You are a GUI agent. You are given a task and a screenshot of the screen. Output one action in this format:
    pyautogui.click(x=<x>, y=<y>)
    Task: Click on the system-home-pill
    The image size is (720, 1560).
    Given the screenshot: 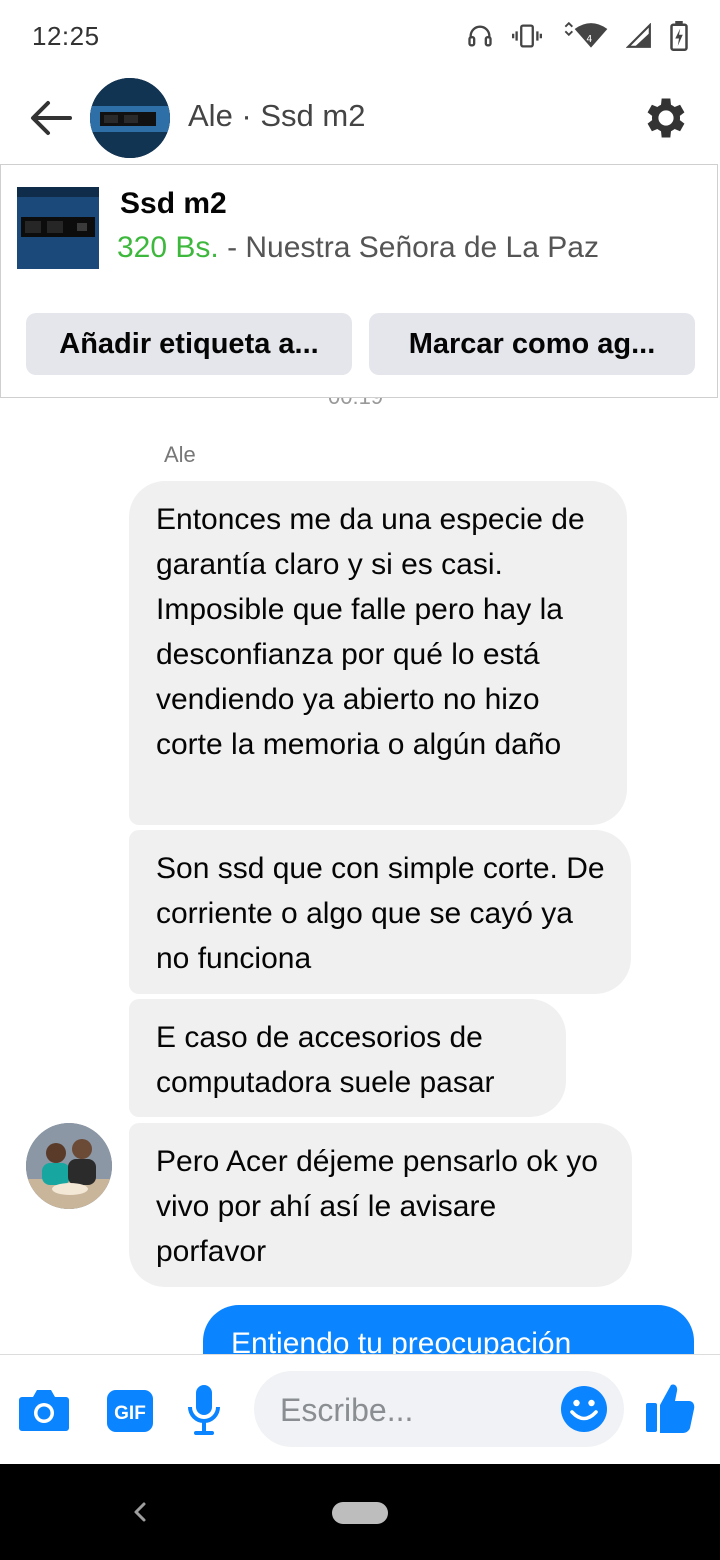 What is the action you would take?
    pyautogui.click(x=360, y=1513)
    